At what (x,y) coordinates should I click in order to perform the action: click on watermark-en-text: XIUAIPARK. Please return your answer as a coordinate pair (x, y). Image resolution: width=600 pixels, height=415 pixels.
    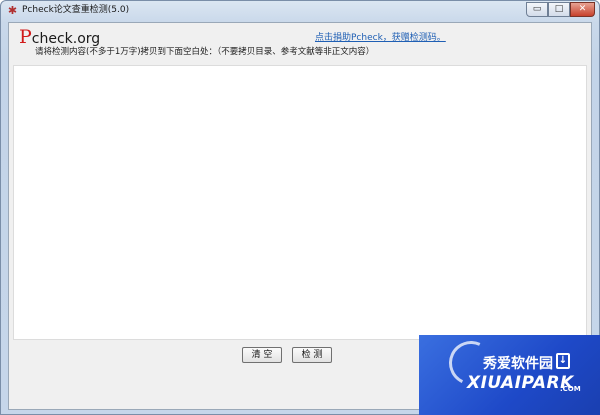
    Looking at the image, I should click on (520, 383).